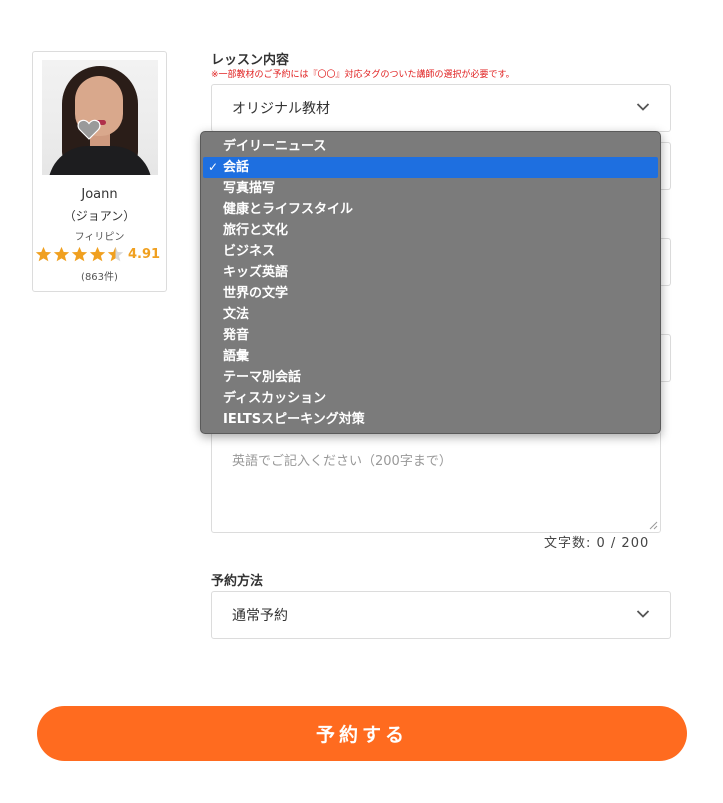 This screenshot has width=723, height=803. Describe the element at coordinates (249, 251) in the screenshot. I see `dropdown-option-label: ビジネス` at that location.